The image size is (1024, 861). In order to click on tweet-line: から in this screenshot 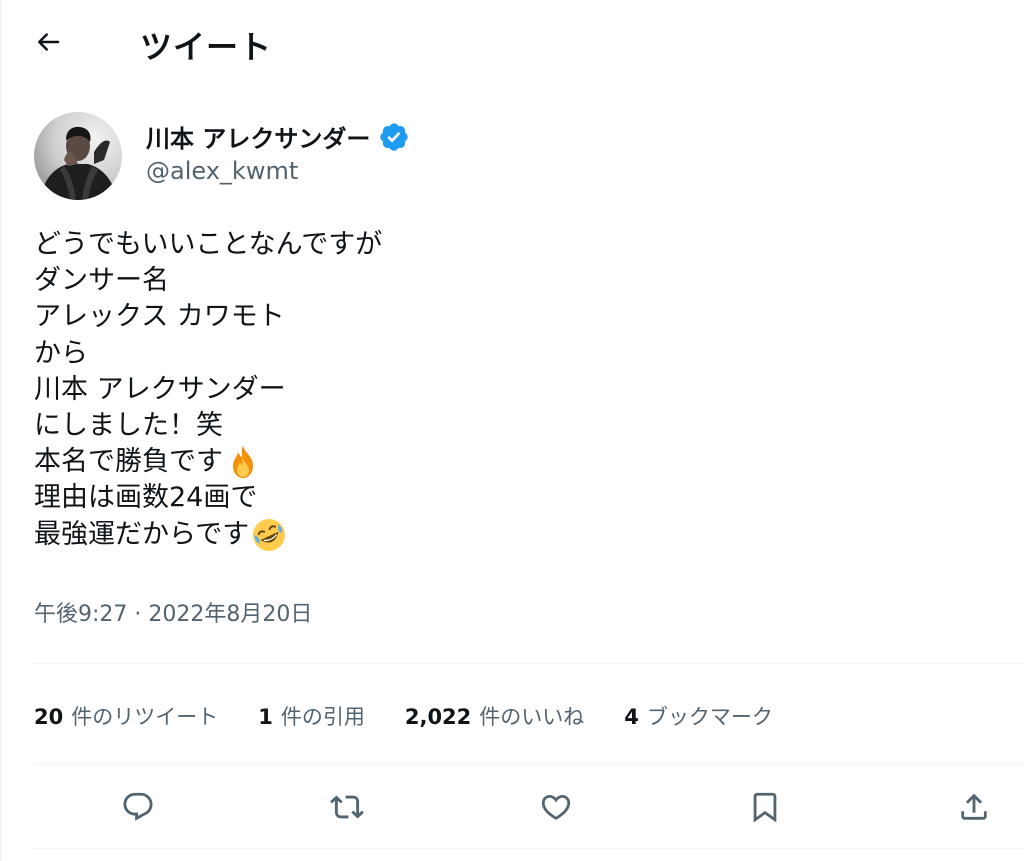, I will do `click(384, 354)`.